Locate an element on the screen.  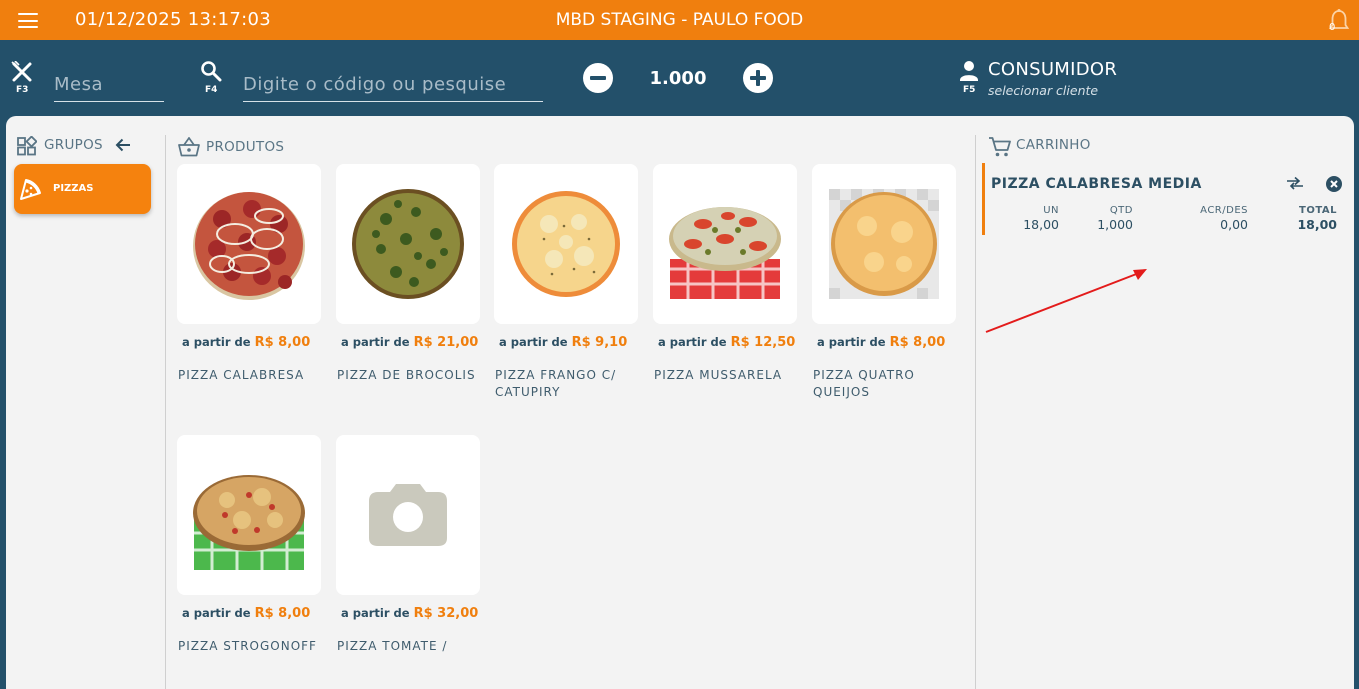
table-shortcut: F3 is located at coordinates (22, 90).